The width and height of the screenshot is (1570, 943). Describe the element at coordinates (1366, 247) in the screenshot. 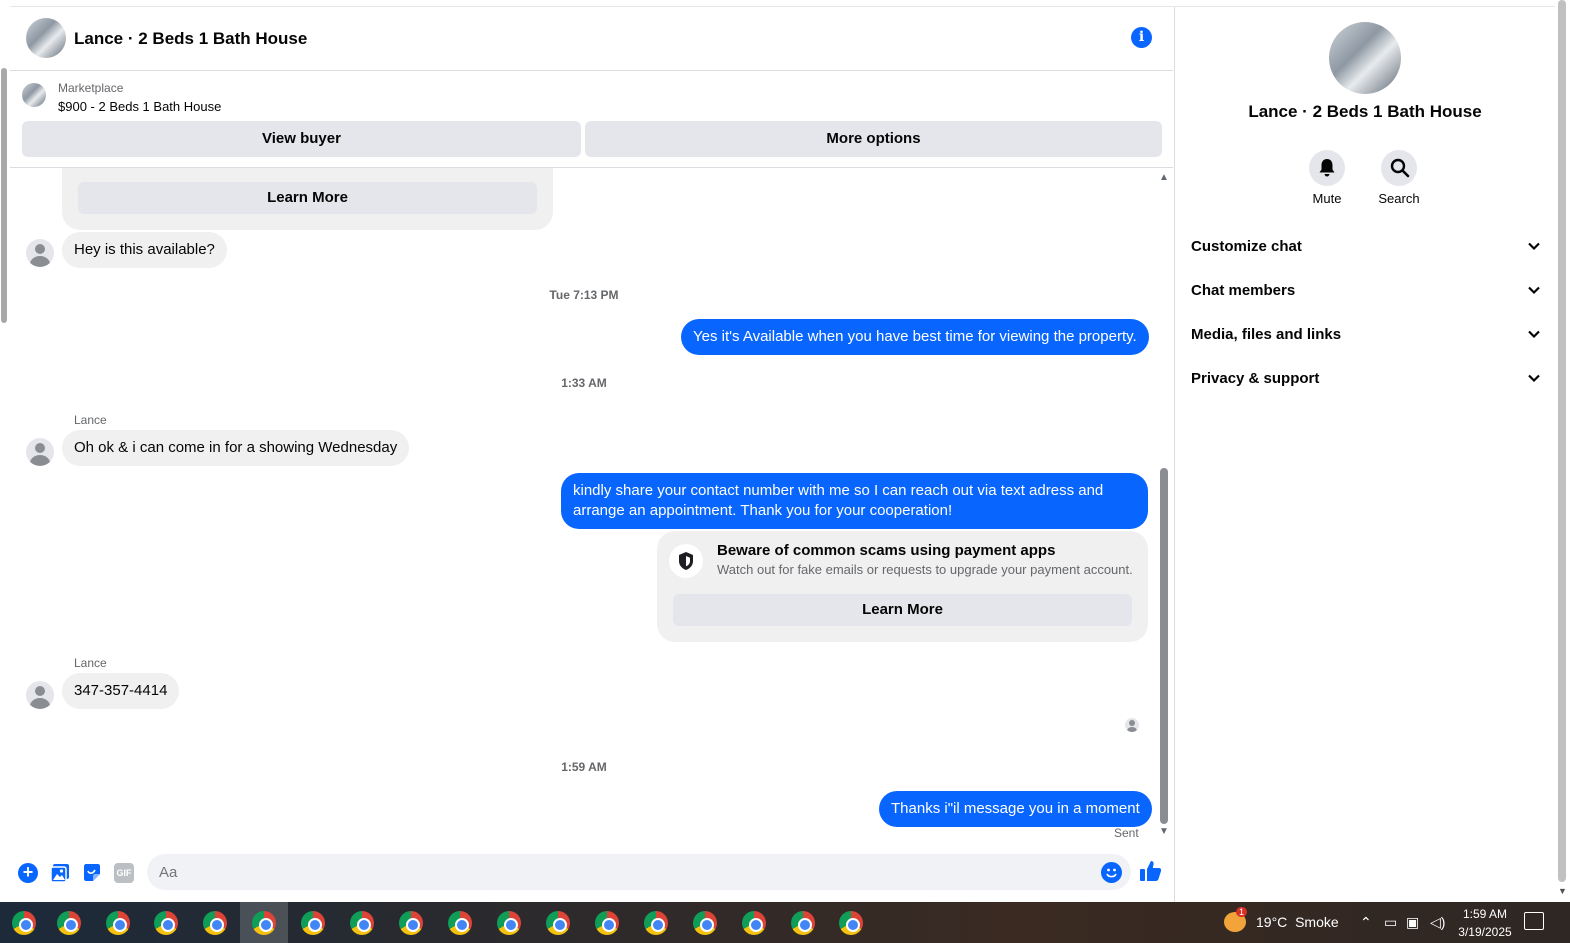

I see `section-customize-chat: Customize chat` at that location.